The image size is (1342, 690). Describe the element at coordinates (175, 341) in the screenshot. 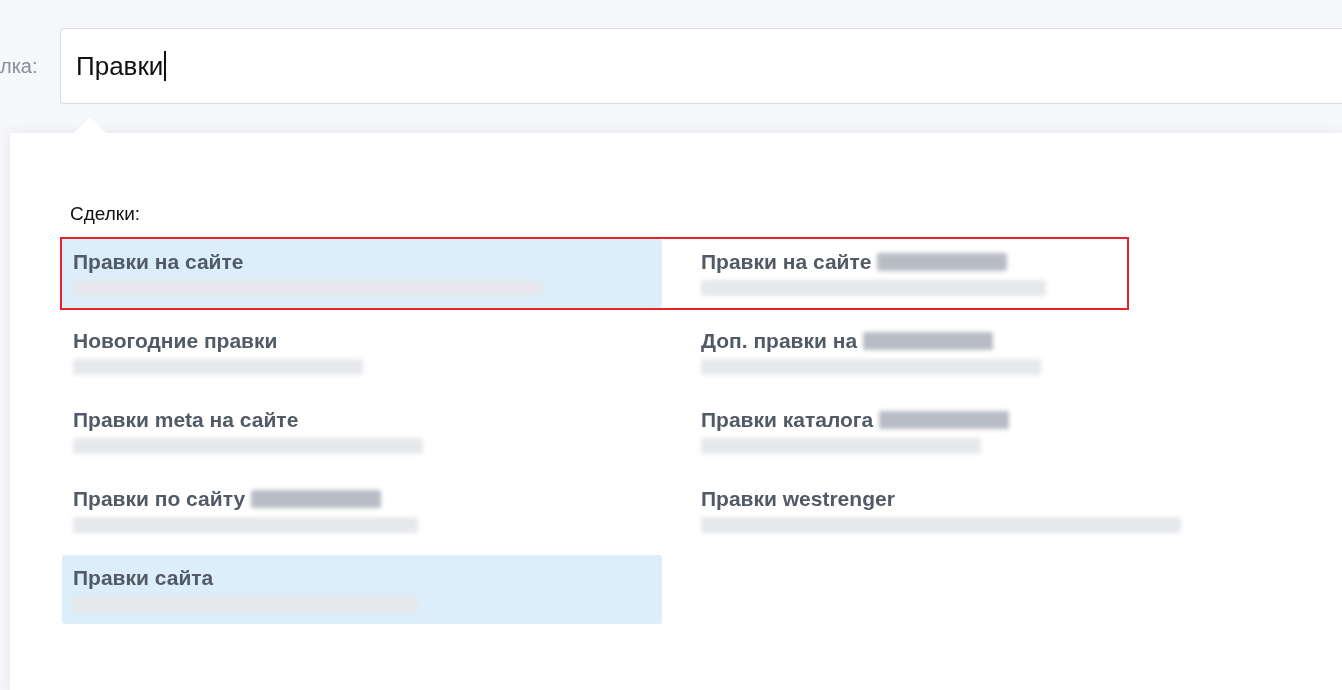

I see `deal-title: Новогодние правки` at that location.